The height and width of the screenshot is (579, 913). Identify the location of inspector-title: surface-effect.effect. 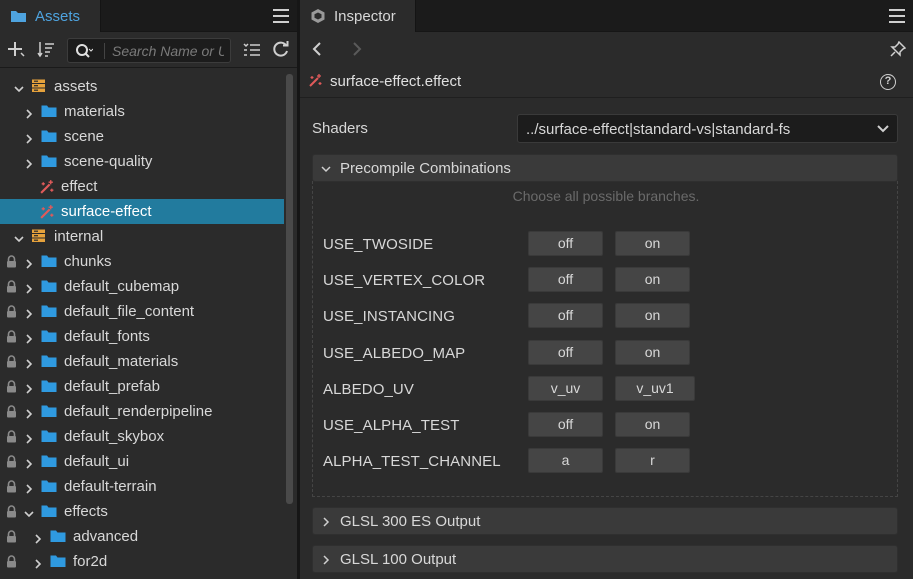
(396, 81).